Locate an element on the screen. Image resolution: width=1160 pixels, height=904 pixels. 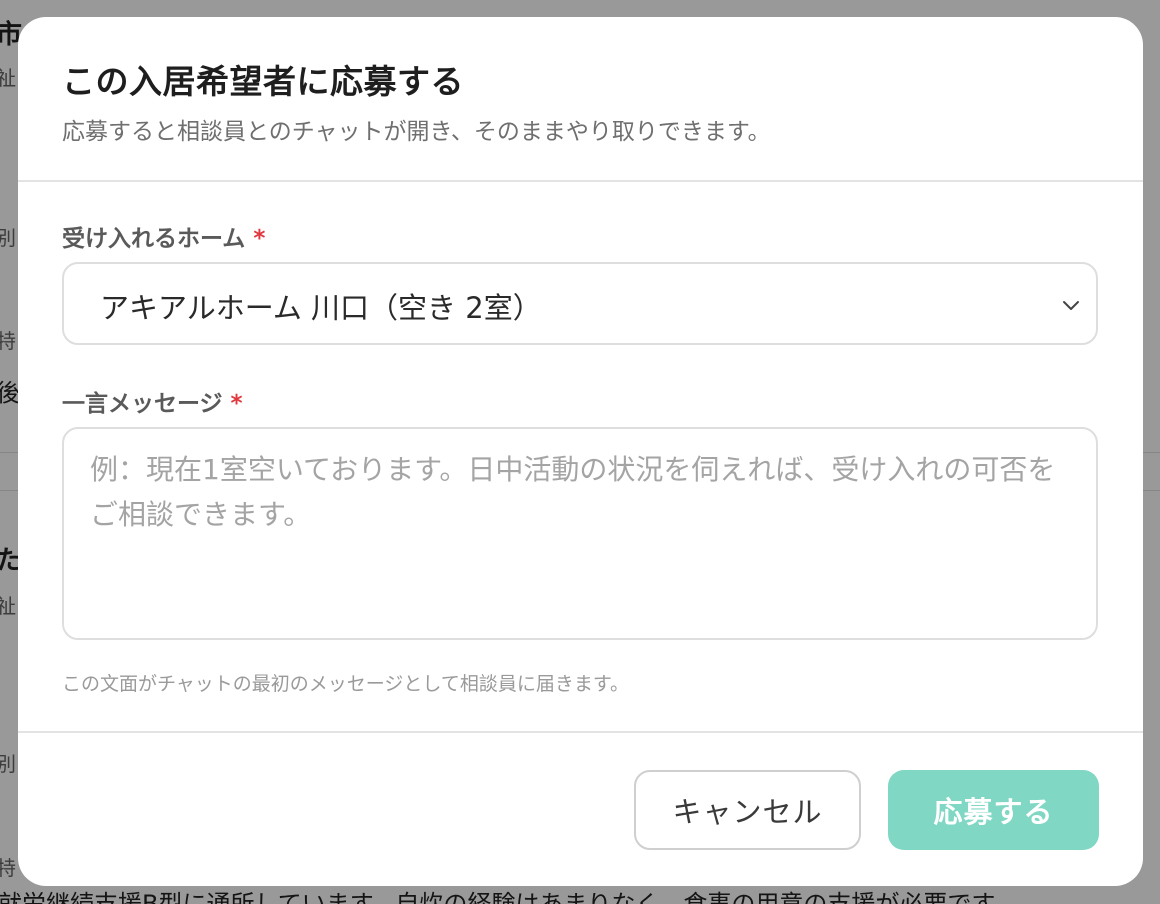
message-field-label: 一言メッセージ * is located at coordinates (152, 401).